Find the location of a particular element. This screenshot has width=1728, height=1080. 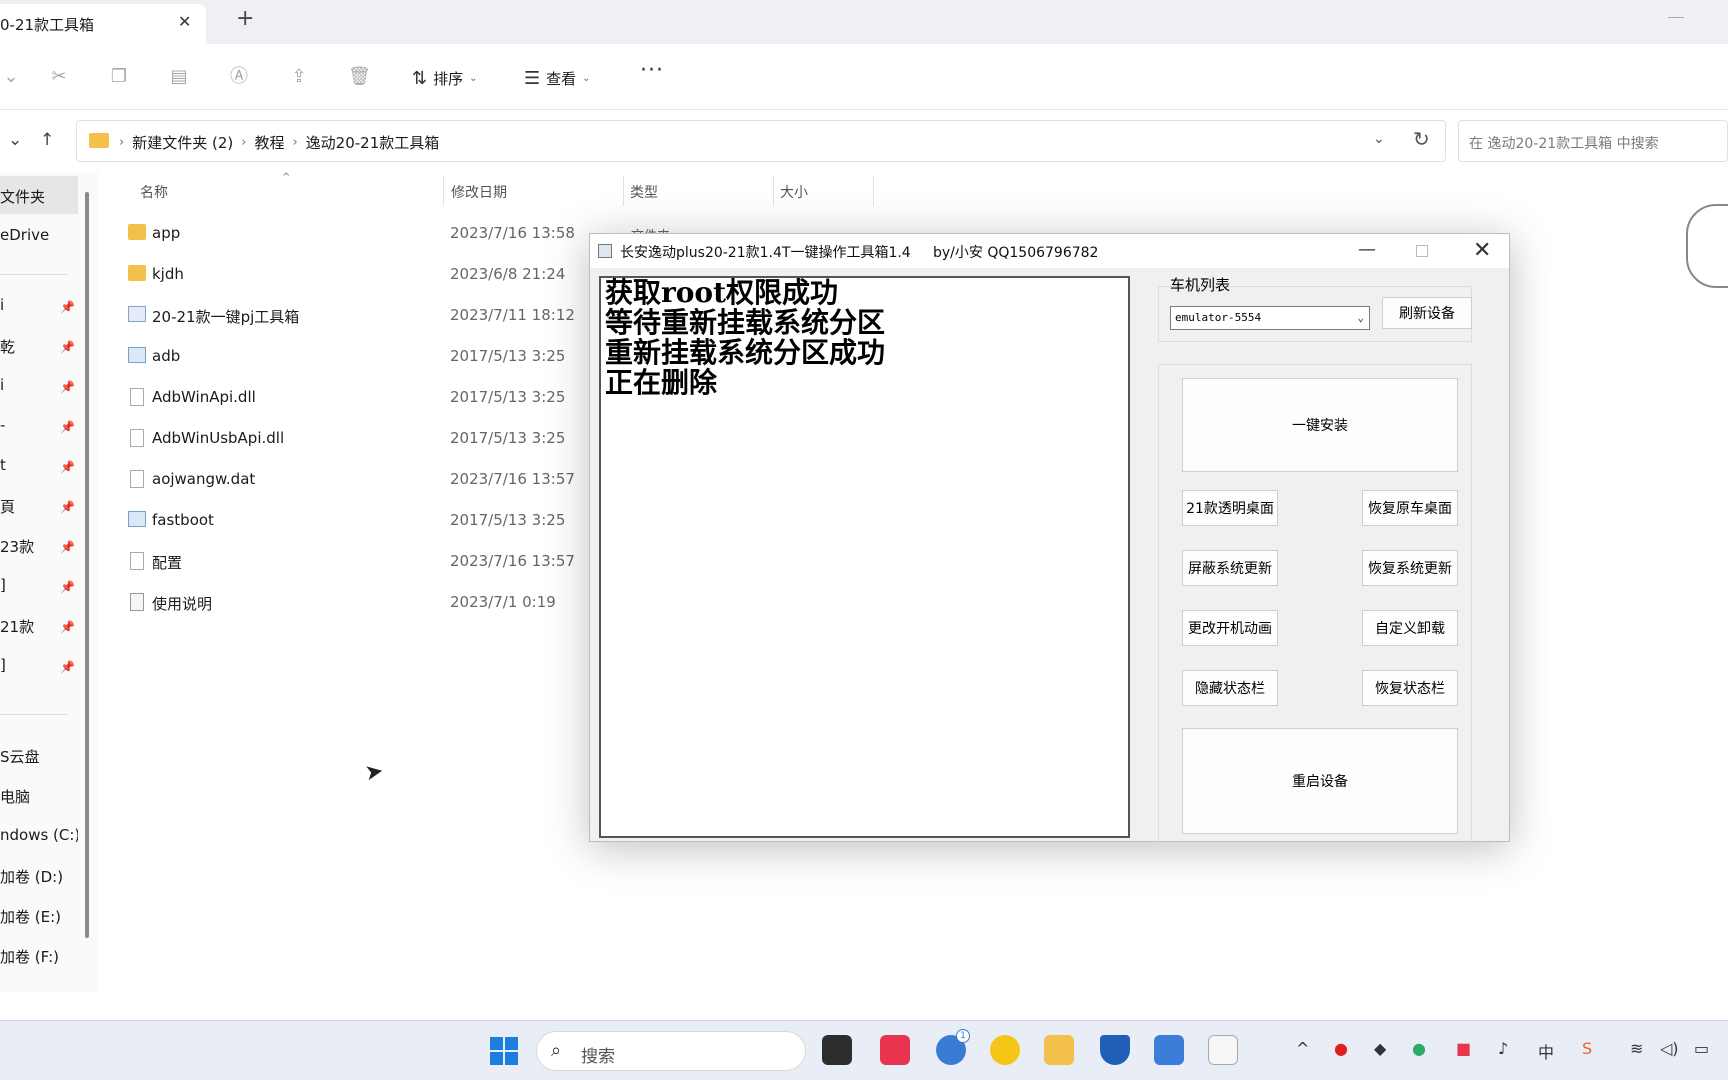

column-type: 类型 is located at coordinates (644, 192).